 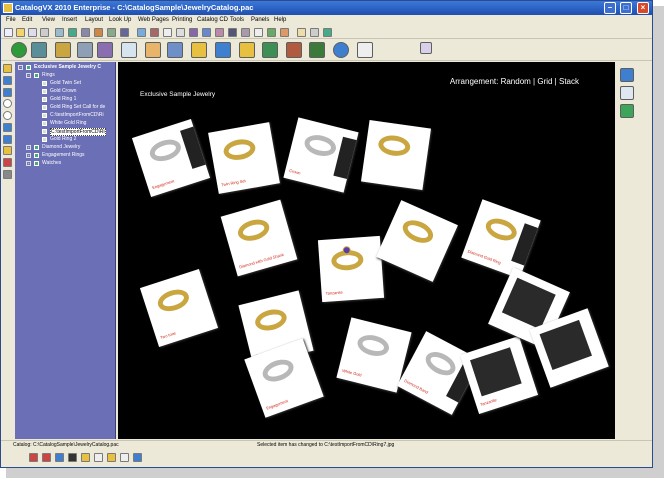 I want to click on filter-icon, so click(x=7, y=139).